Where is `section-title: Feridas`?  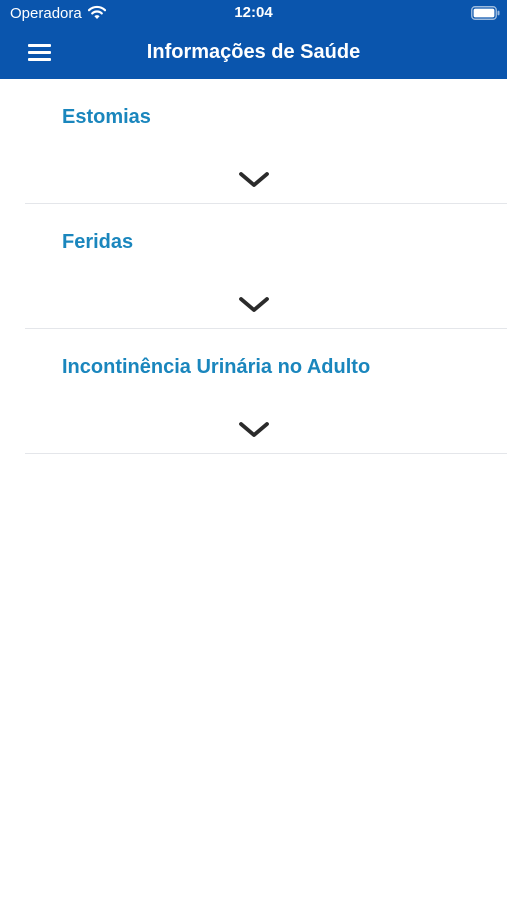
section-title: Feridas is located at coordinates (98, 242).